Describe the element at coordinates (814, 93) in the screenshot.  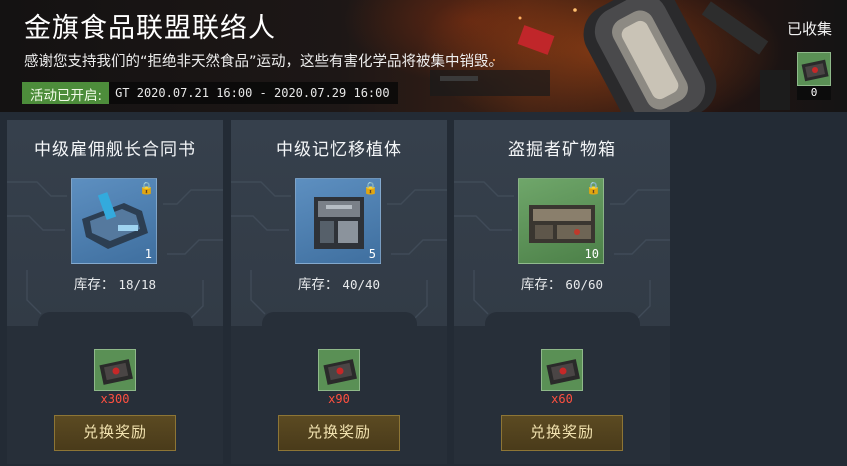
I see `collected-count: 0` at that location.